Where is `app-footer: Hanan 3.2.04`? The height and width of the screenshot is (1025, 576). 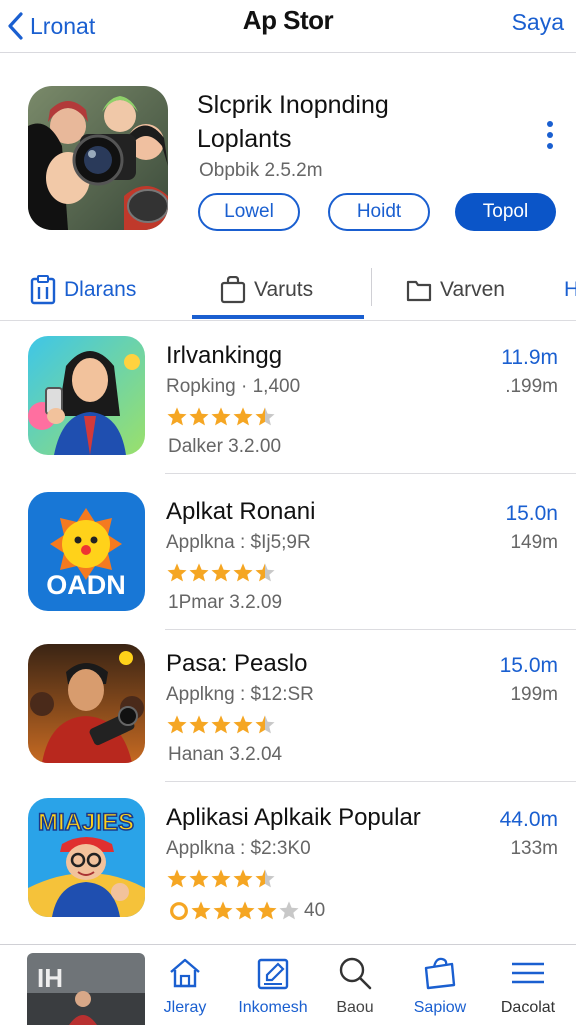 app-footer: Hanan 3.2.04 is located at coordinates (225, 754).